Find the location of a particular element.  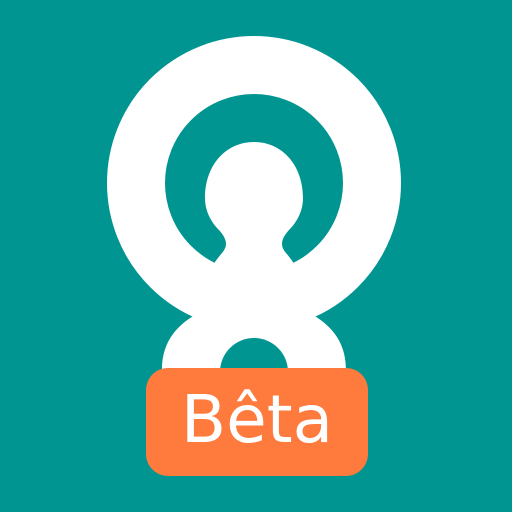

person-silhouette-shape is located at coordinates (254, 207).